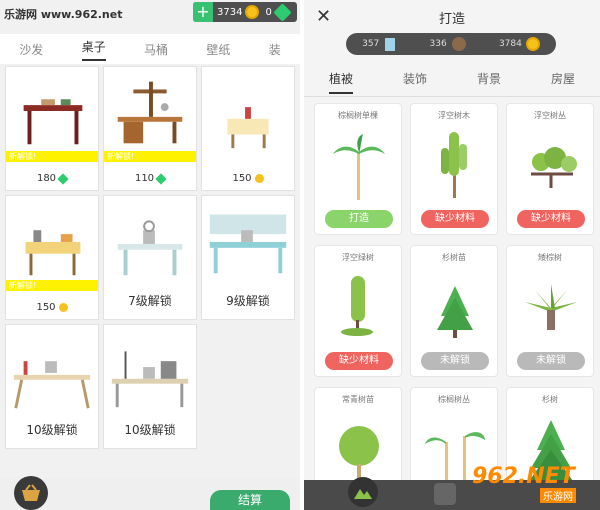  What do you see at coordinates (268, 12) in the screenshot?
I see `gem-count: 0` at bounding box center [268, 12].